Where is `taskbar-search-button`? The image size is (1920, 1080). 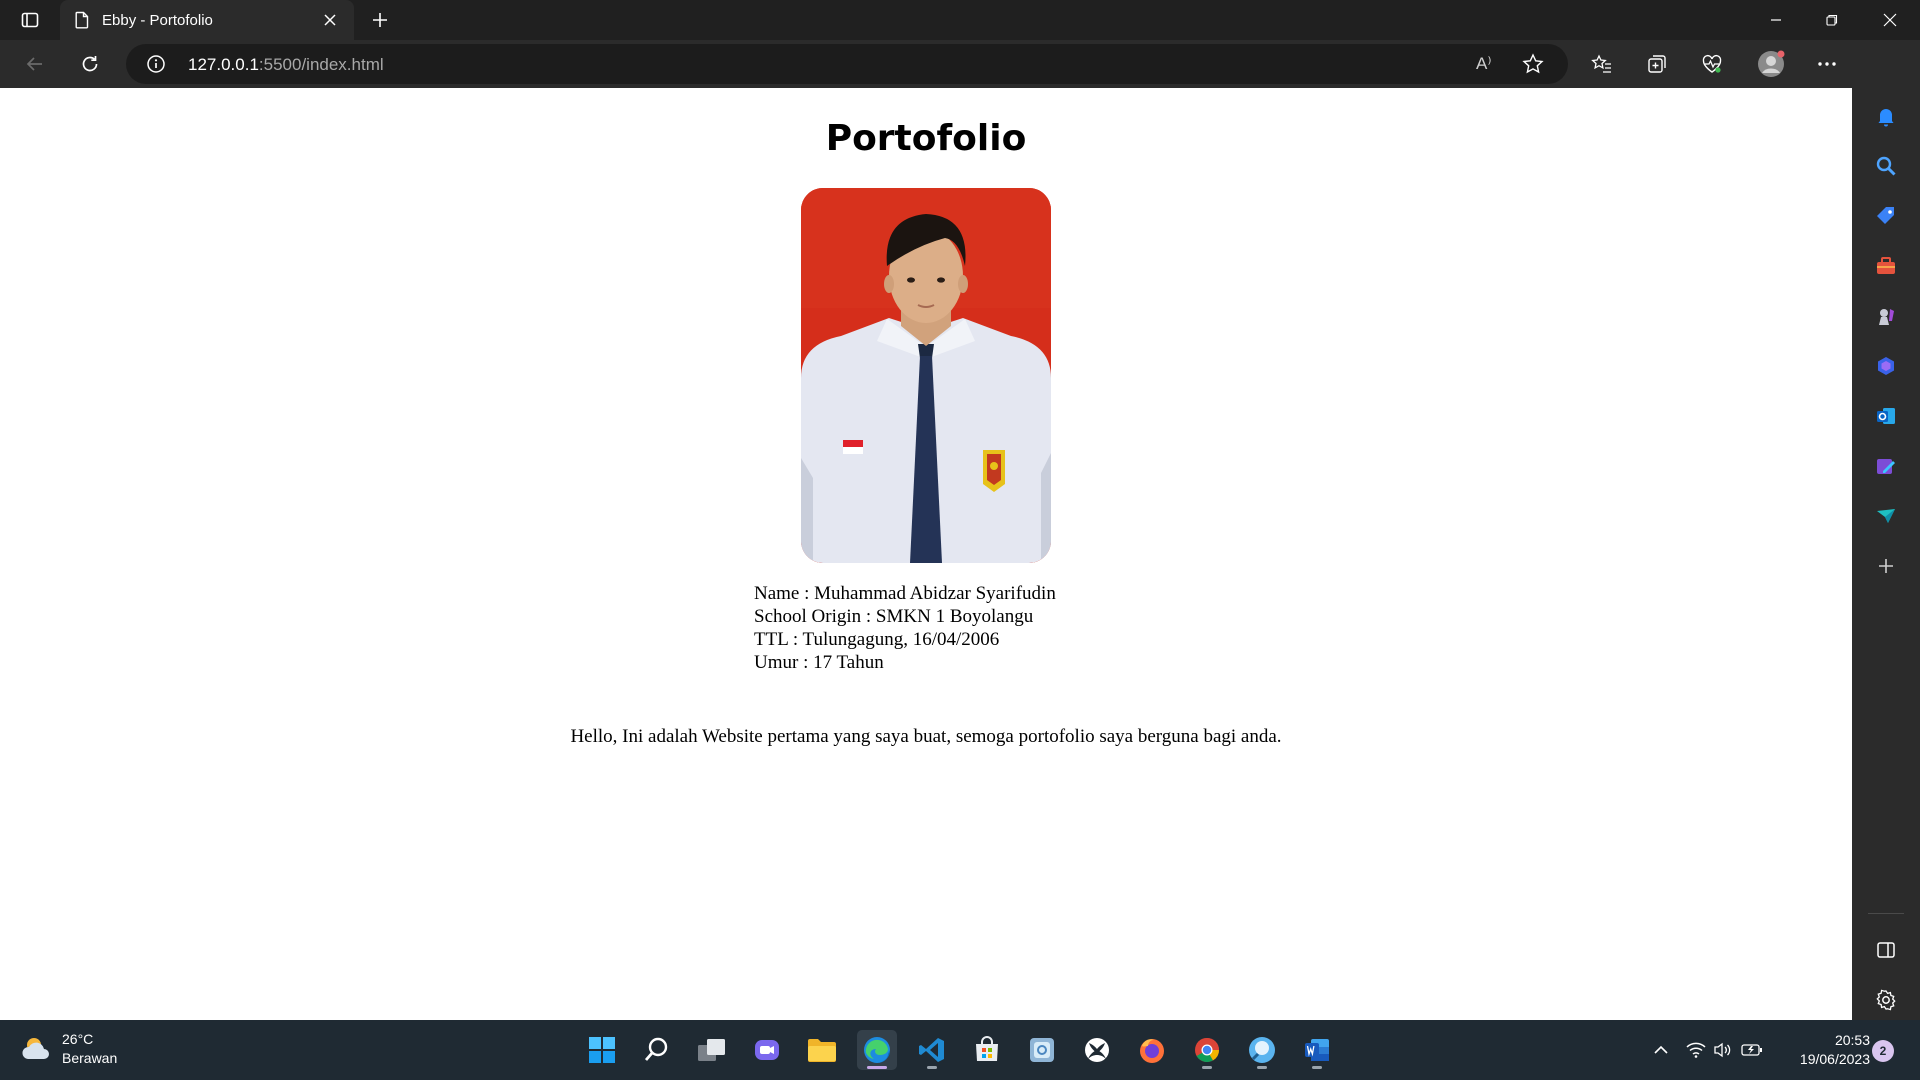 taskbar-search-button is located at coordinates (657, 1050).